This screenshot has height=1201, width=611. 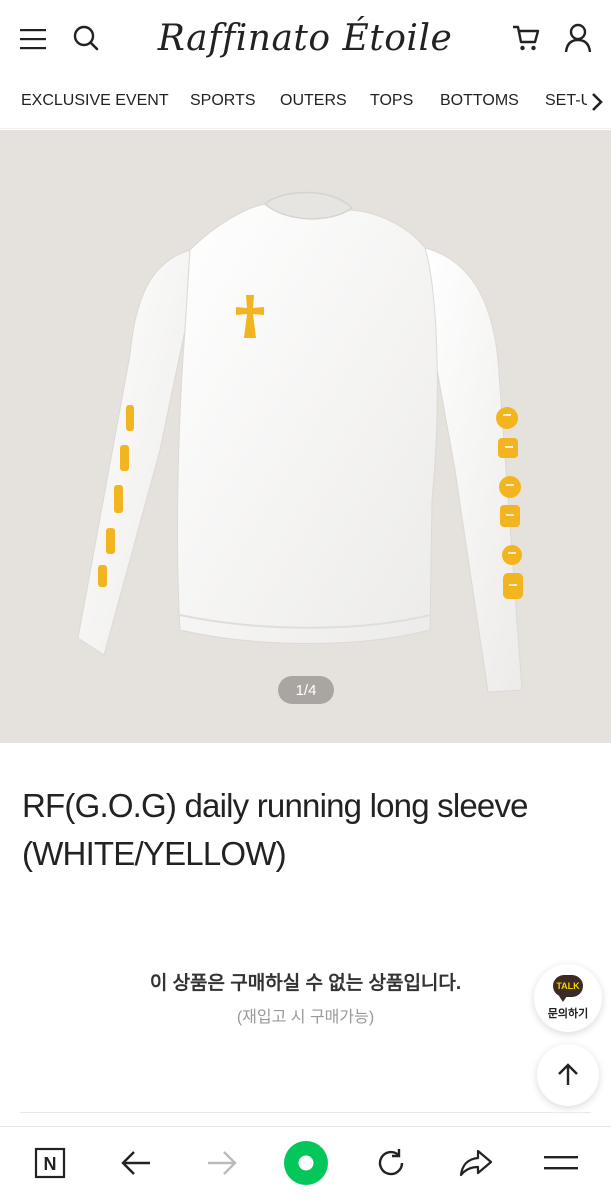 I want to click on browser-toolbar: N, so click(x=305, y=1163).